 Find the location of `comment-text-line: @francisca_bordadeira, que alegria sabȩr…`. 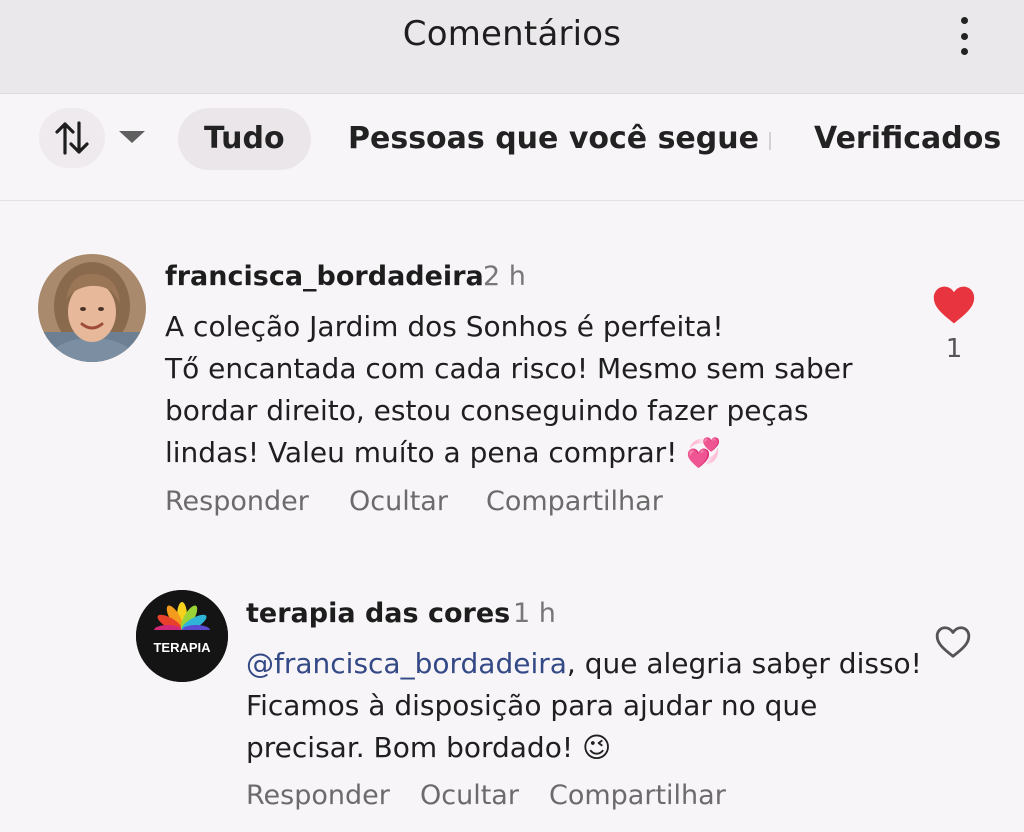

comment-text-line: @francisca_bordadeira, que alegria sabȩr… is located at coordinates (584, 664).